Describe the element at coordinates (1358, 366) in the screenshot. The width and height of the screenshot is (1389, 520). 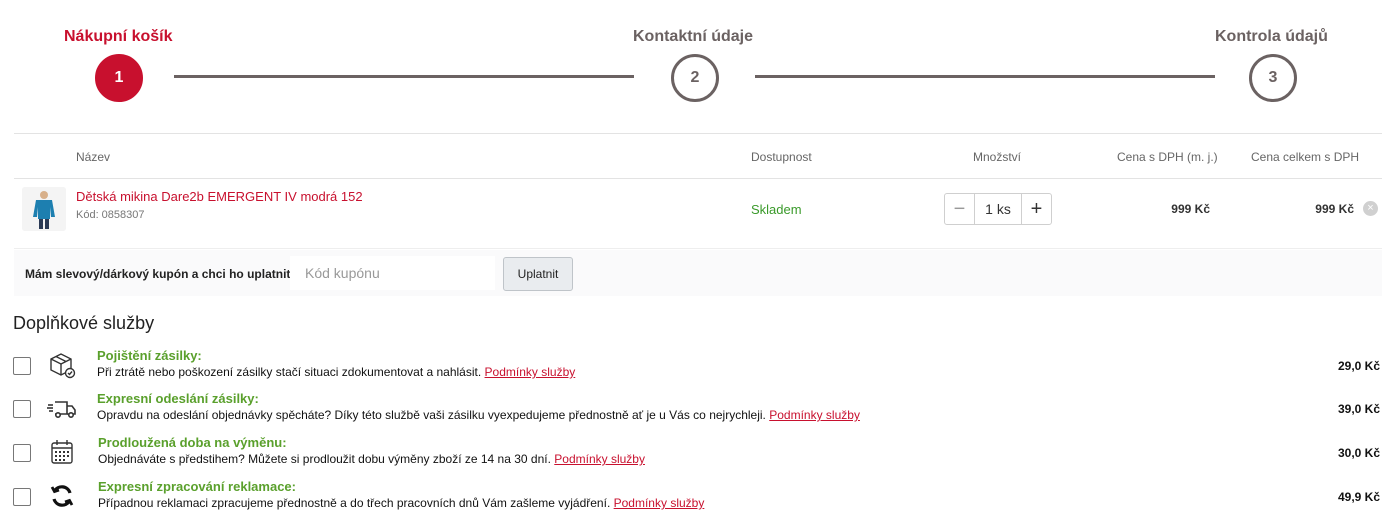
I see `service-price: 29,0 Kč` at that location.